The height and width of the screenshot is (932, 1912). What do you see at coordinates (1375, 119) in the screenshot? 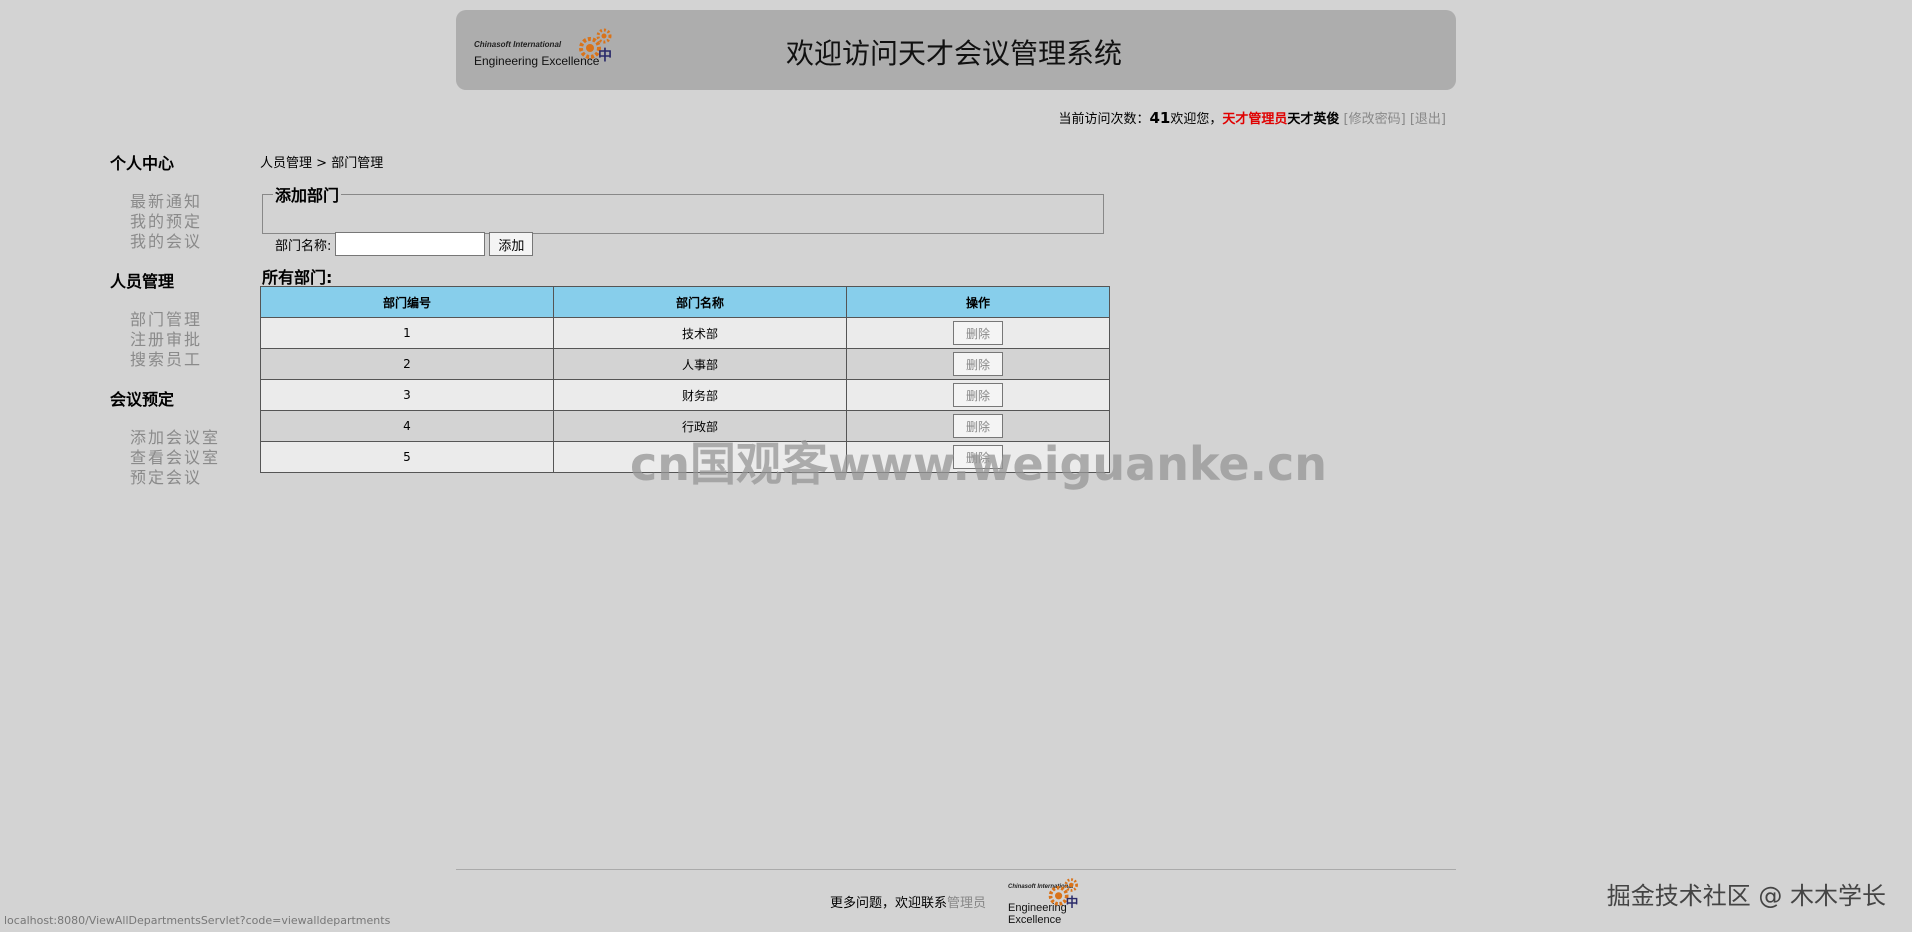
I see `change-password-link: [修改密码]` at bounding box center [1375, 119].